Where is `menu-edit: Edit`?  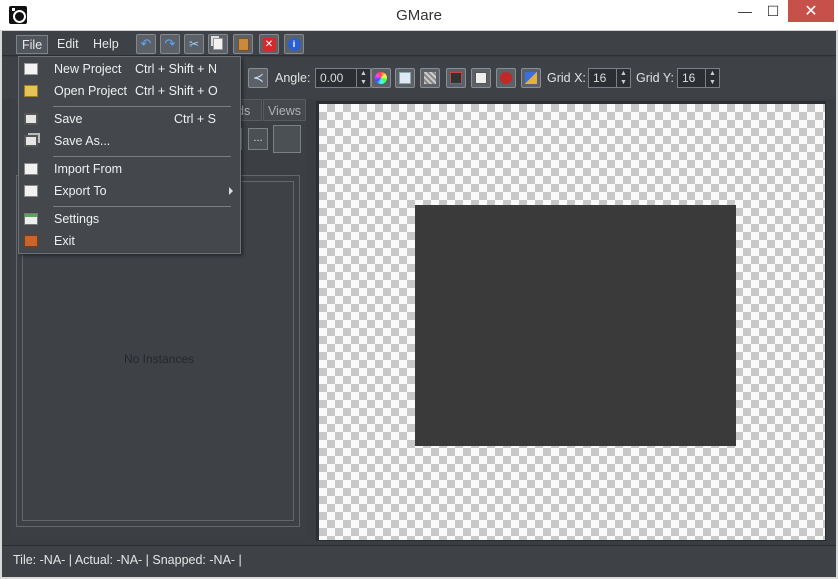
menu-edit: Edit is located at coordinates (68, 44).